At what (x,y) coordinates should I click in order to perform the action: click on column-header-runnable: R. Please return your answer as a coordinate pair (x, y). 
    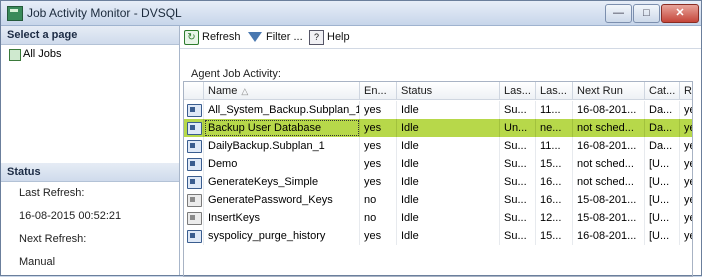
    Looking at the image, I should click on (686, 91).